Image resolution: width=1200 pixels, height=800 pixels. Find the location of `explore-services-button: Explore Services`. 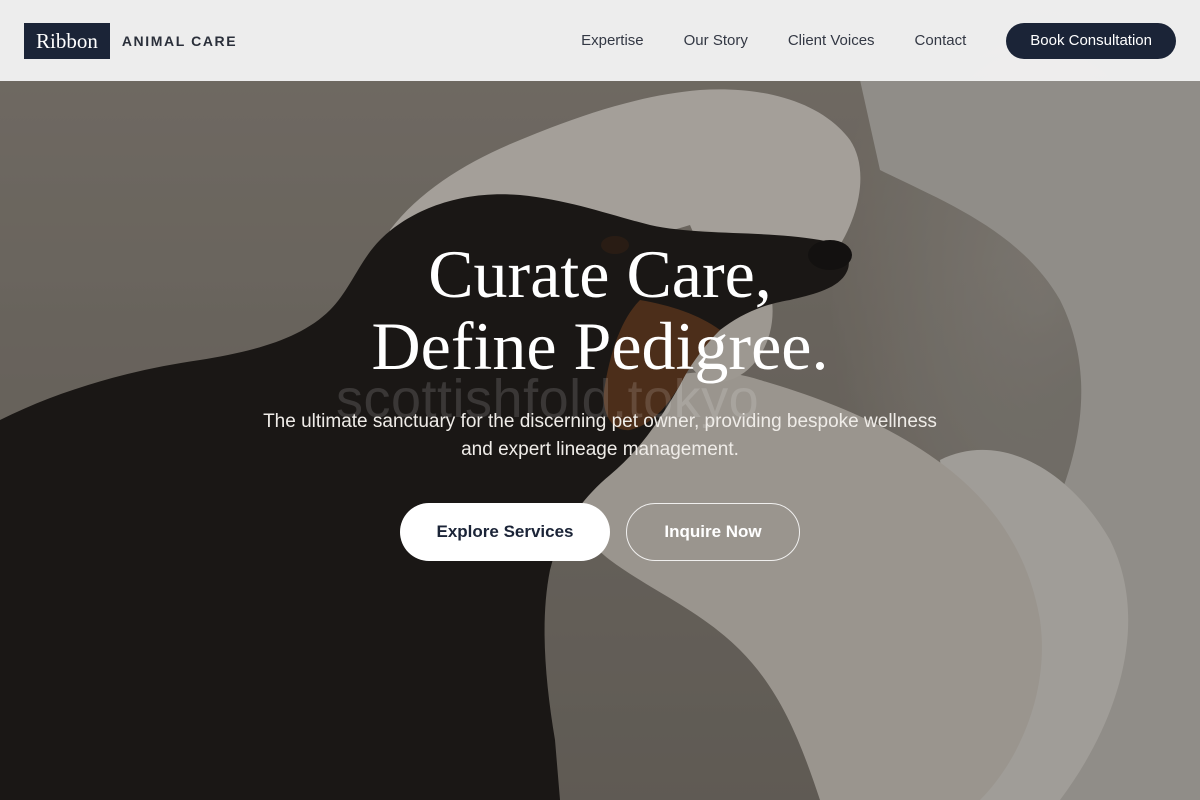

explore-services-button: Explore Services is located at coordinates (505, 532).